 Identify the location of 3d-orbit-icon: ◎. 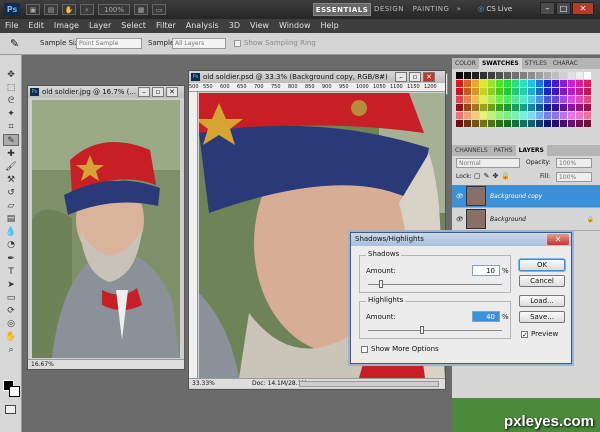
(11, 324).